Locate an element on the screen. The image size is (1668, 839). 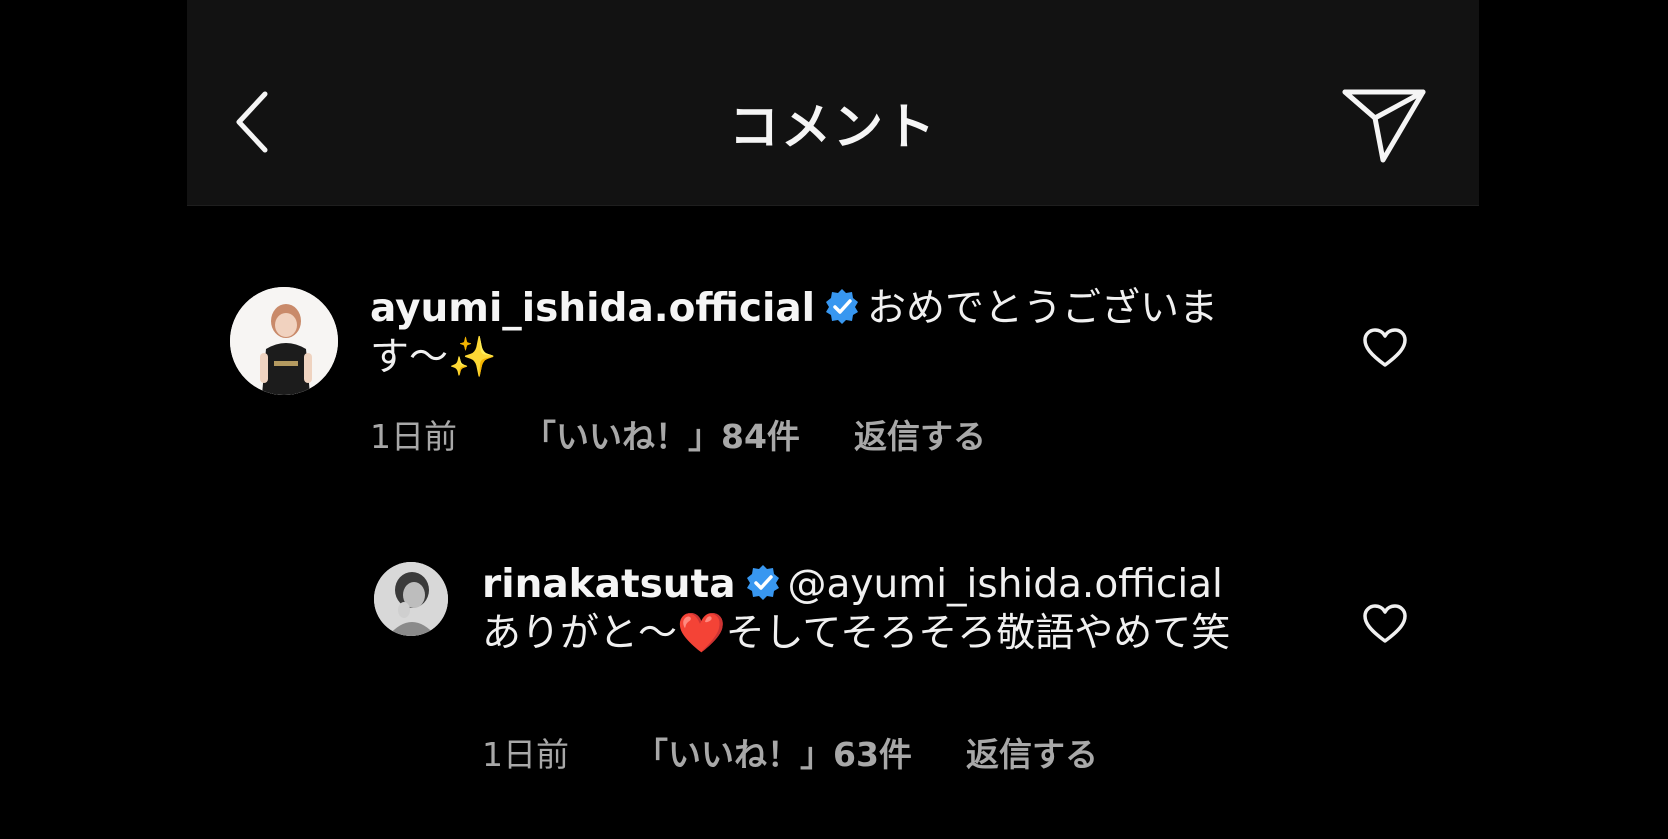
red-heart-emoji: ❤️ is located at coordinates (701, 633).